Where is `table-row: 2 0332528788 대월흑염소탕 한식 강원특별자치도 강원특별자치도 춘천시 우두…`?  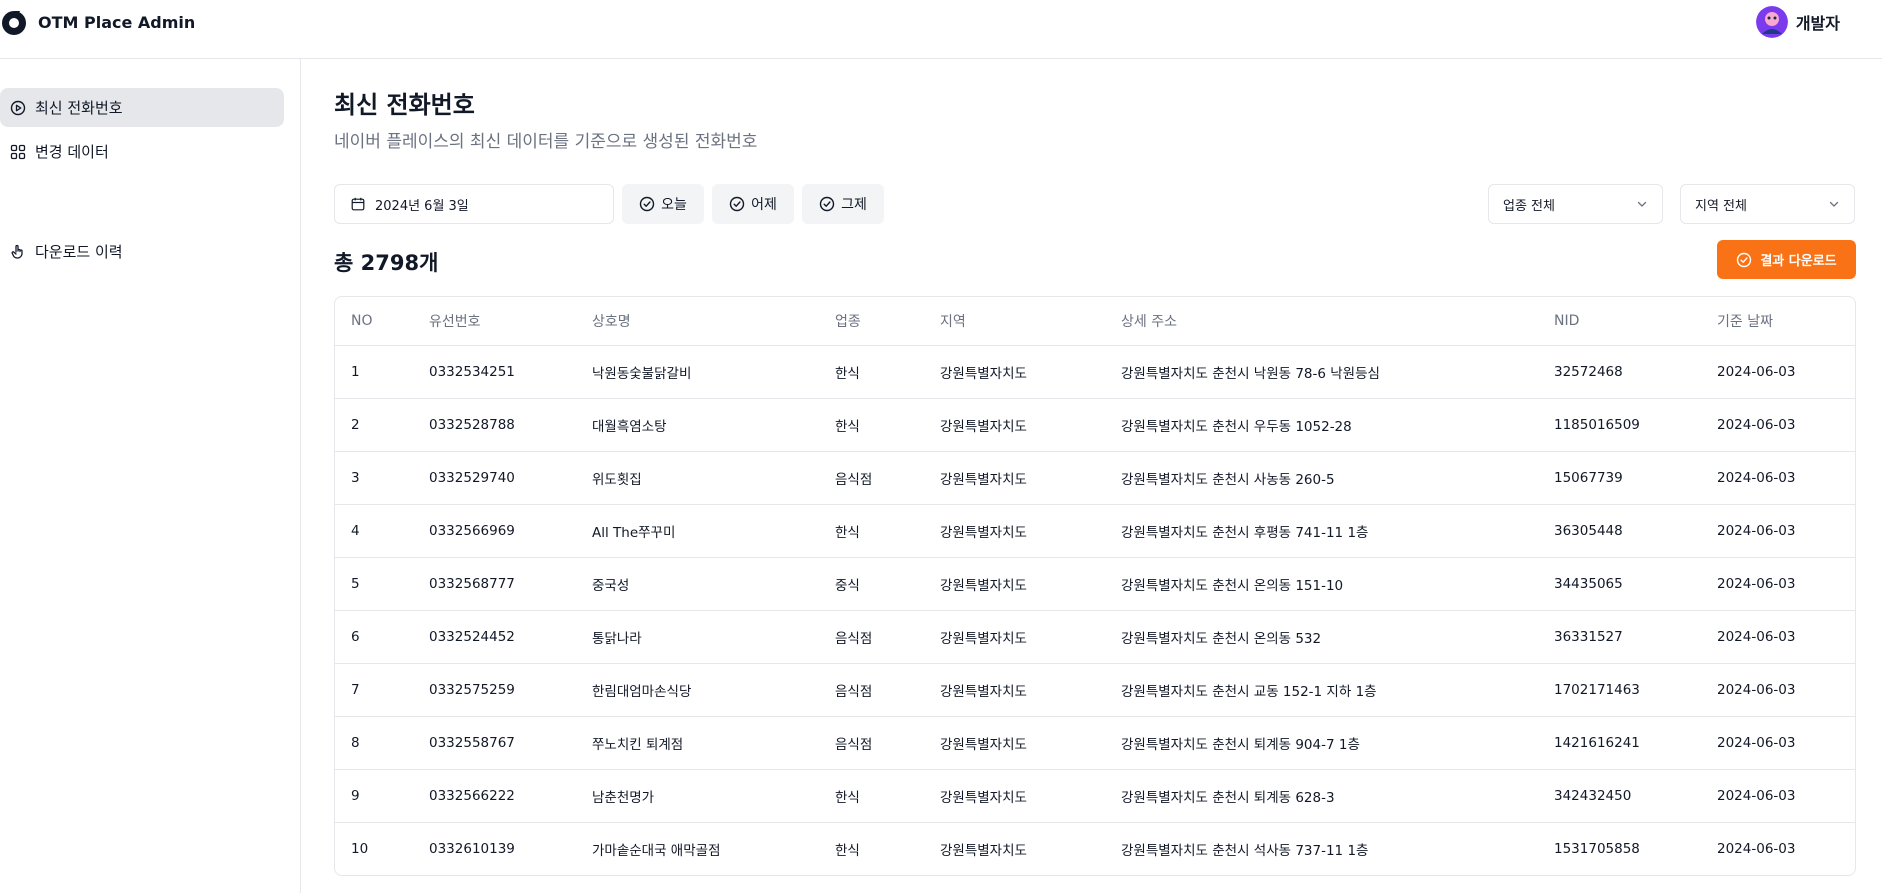 table-row: 2 0332528788 대월흑염소탕 한식 강원특별자치도 강원특별자치도 춘천시 우두… is located at coordinates (1095, 425).